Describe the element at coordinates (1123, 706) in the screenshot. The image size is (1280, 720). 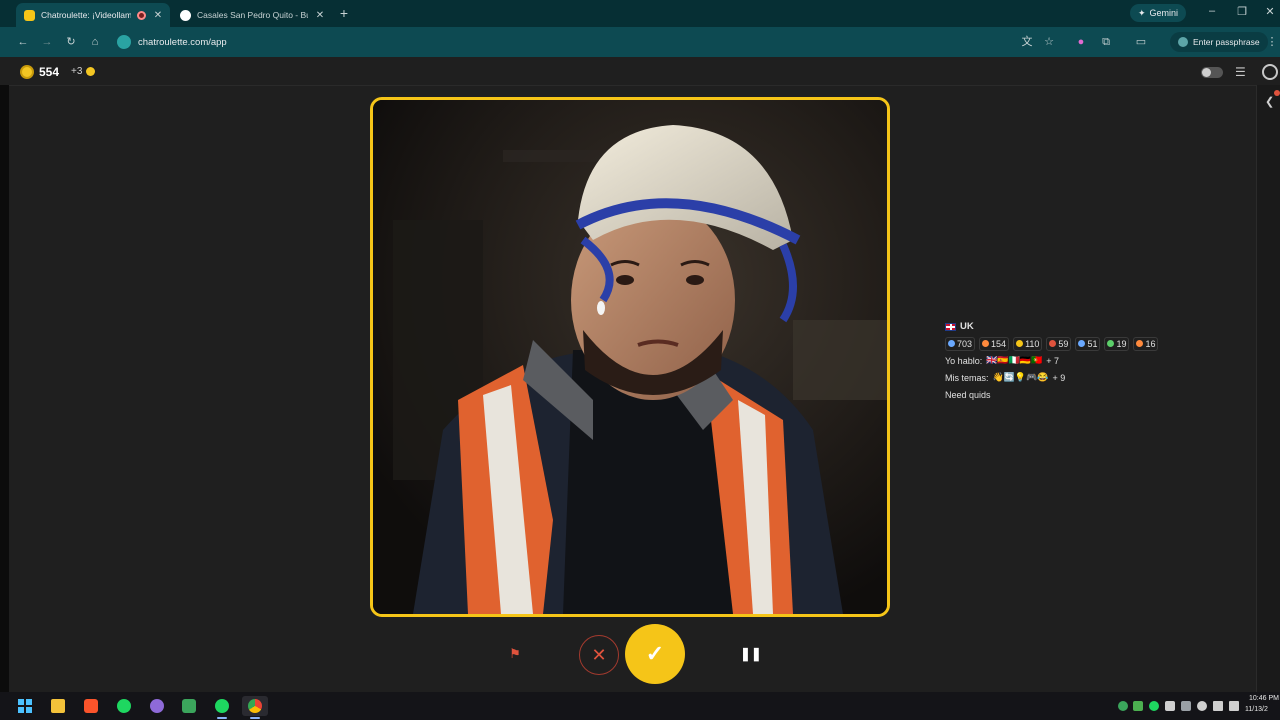
I see `tray-status-icon` at that location.